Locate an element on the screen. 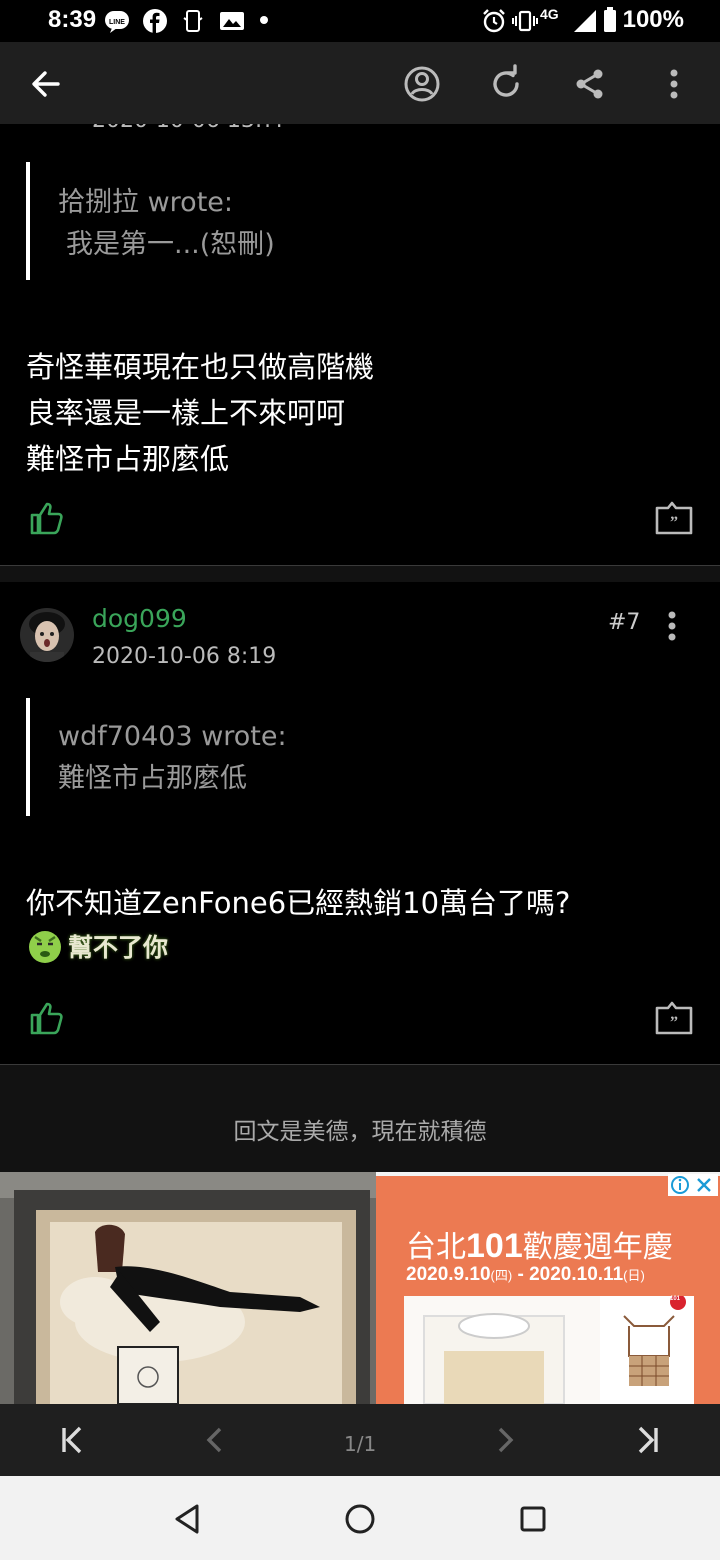  system-nav-bar is located at coordinates (360, 1518).